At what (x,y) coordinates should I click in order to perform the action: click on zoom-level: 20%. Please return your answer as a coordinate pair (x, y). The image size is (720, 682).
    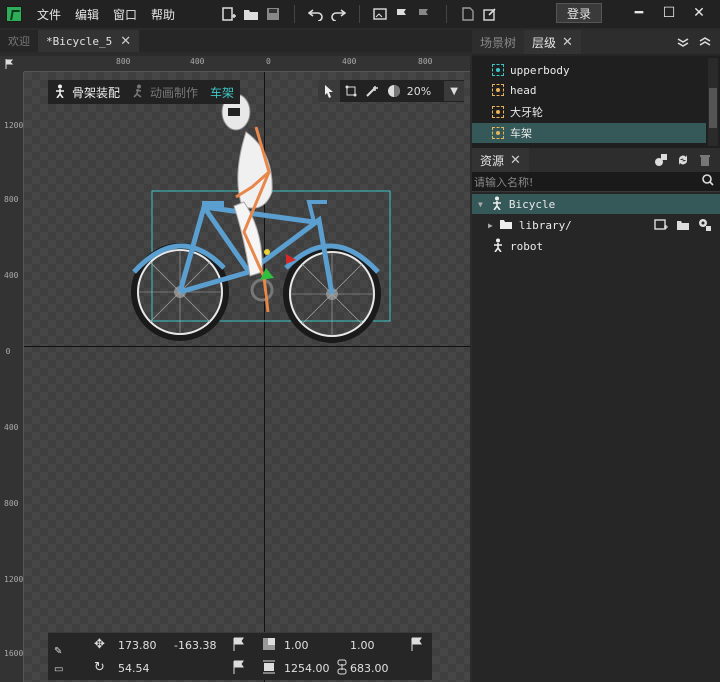
    Looking at the image, I should click on (419, 91).